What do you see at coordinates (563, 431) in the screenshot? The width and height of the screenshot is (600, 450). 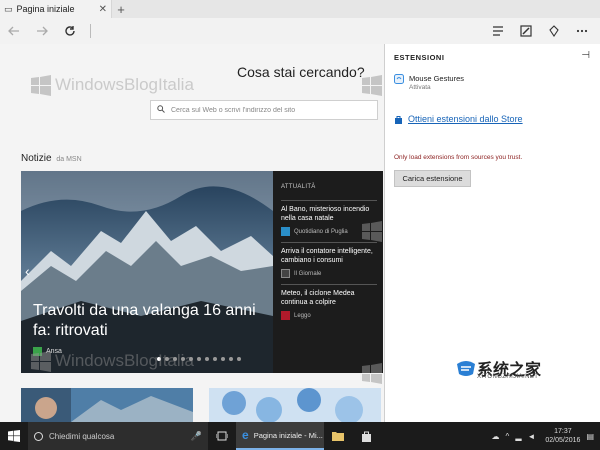 I see `clock-time: 17:37` at bounding box center [563, 431].